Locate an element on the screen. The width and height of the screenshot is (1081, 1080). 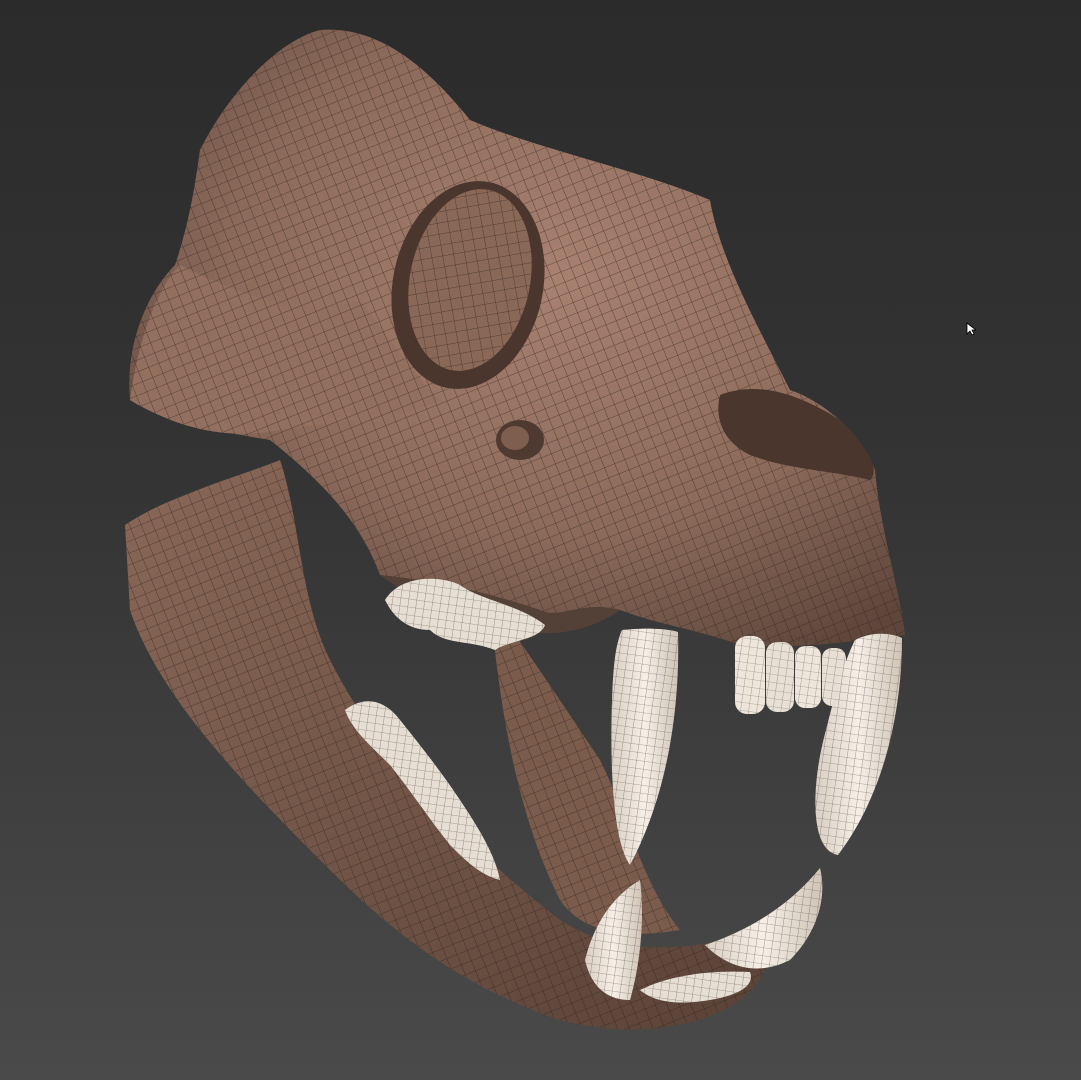
arrow-pointer-icon is located at coordinates (971, 329).